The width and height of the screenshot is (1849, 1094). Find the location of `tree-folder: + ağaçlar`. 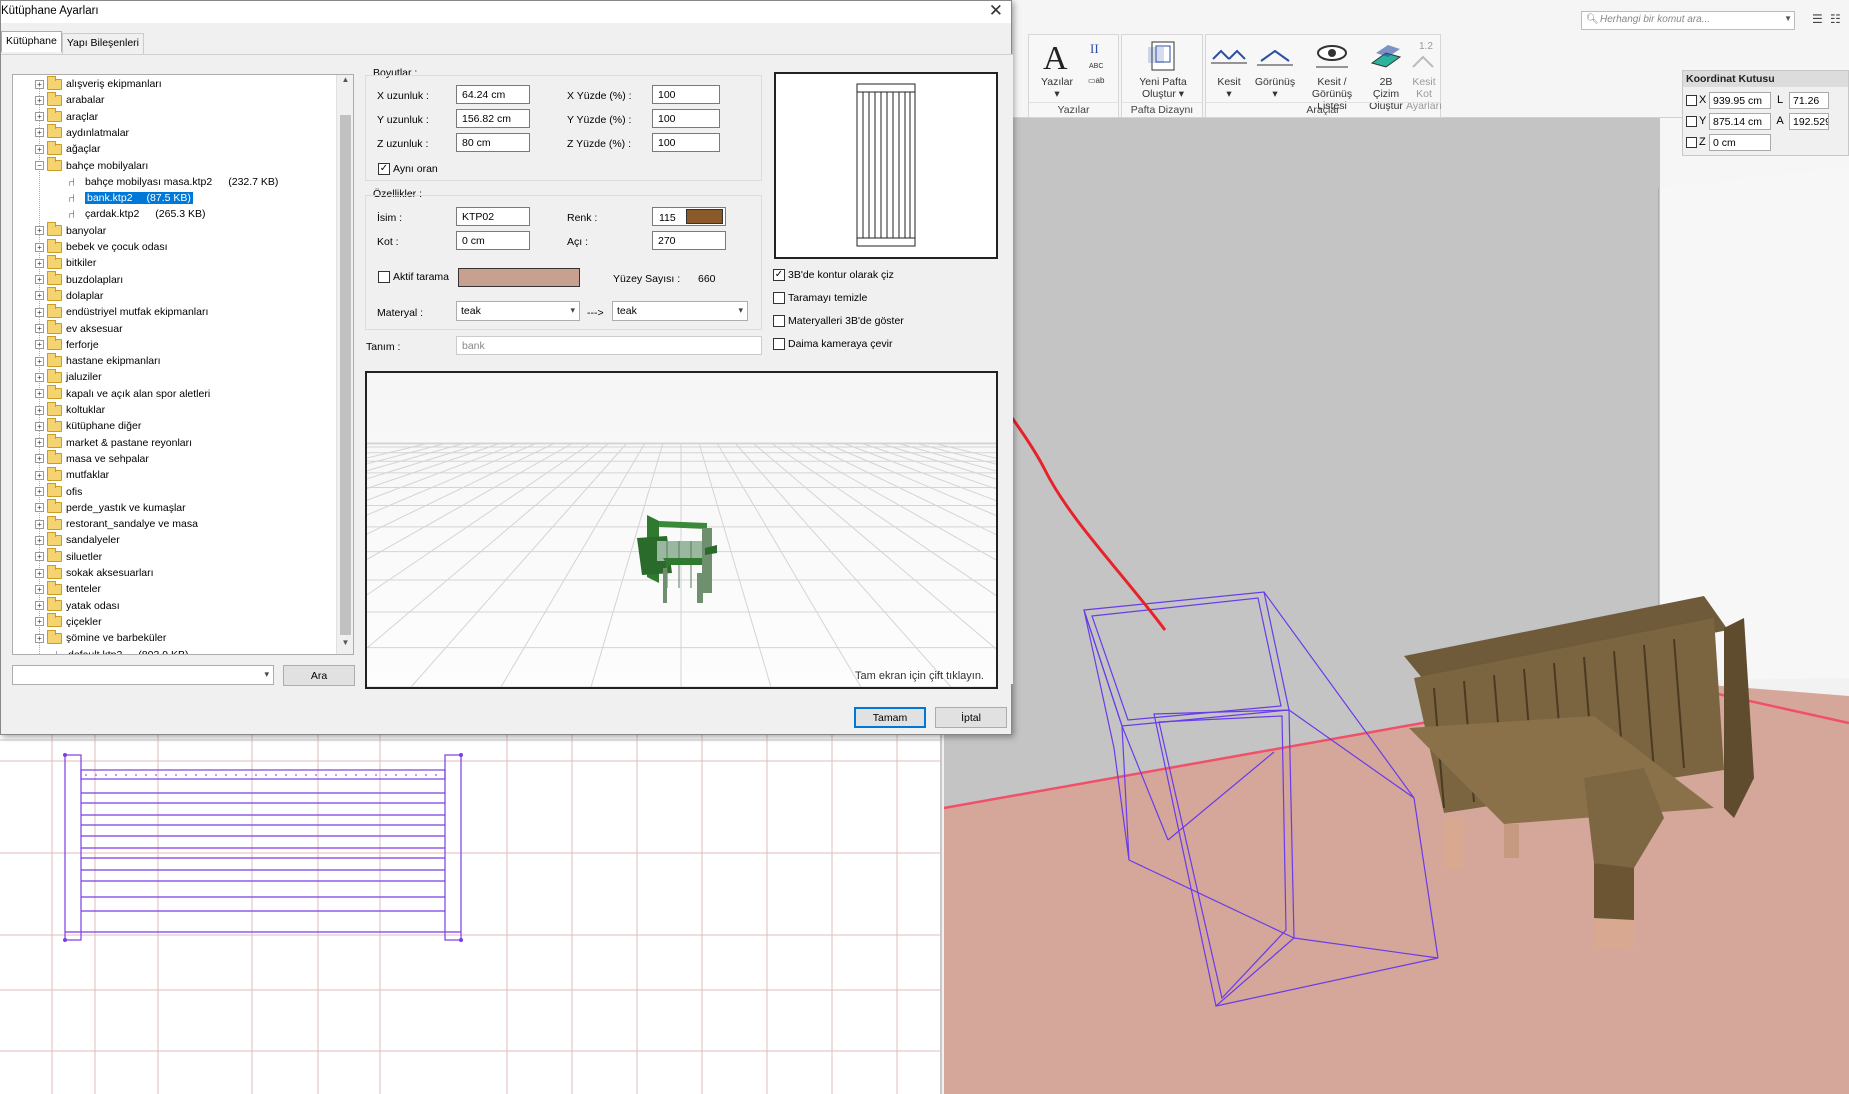

tree-folder: + ağaçlar is located at coordinates (67, 148).